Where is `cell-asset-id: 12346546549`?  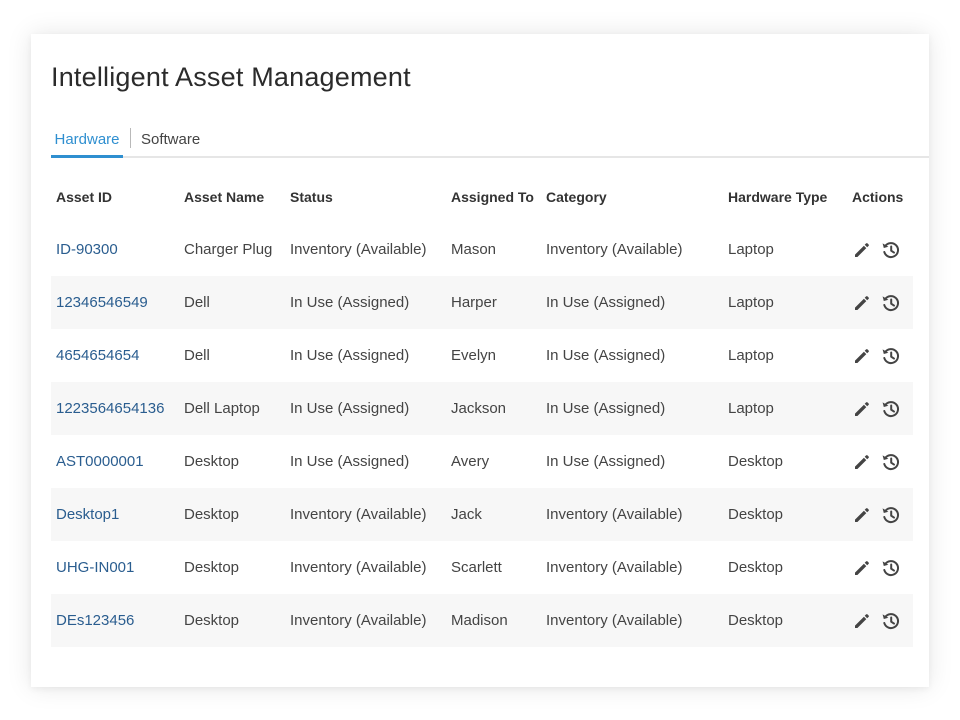 cell-asset-id: 12346546549 is located at coordinates (115, 302).